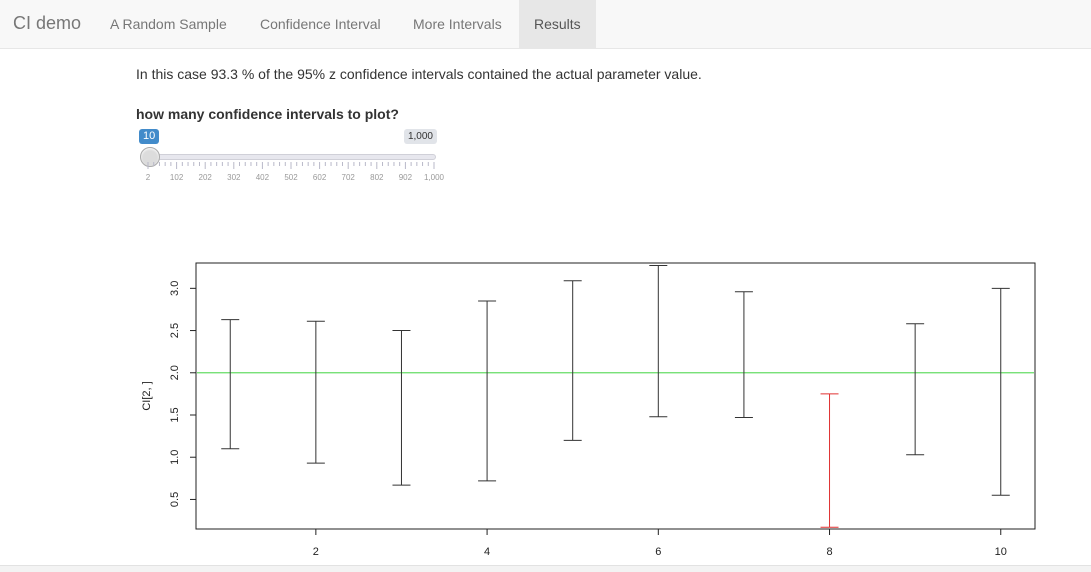 The width and height of the screenshot is (1091, 572). Describe the element at coordinates (175, 372) in the screenshot. I see `y-axis-tick-label: 2.0` at that location.